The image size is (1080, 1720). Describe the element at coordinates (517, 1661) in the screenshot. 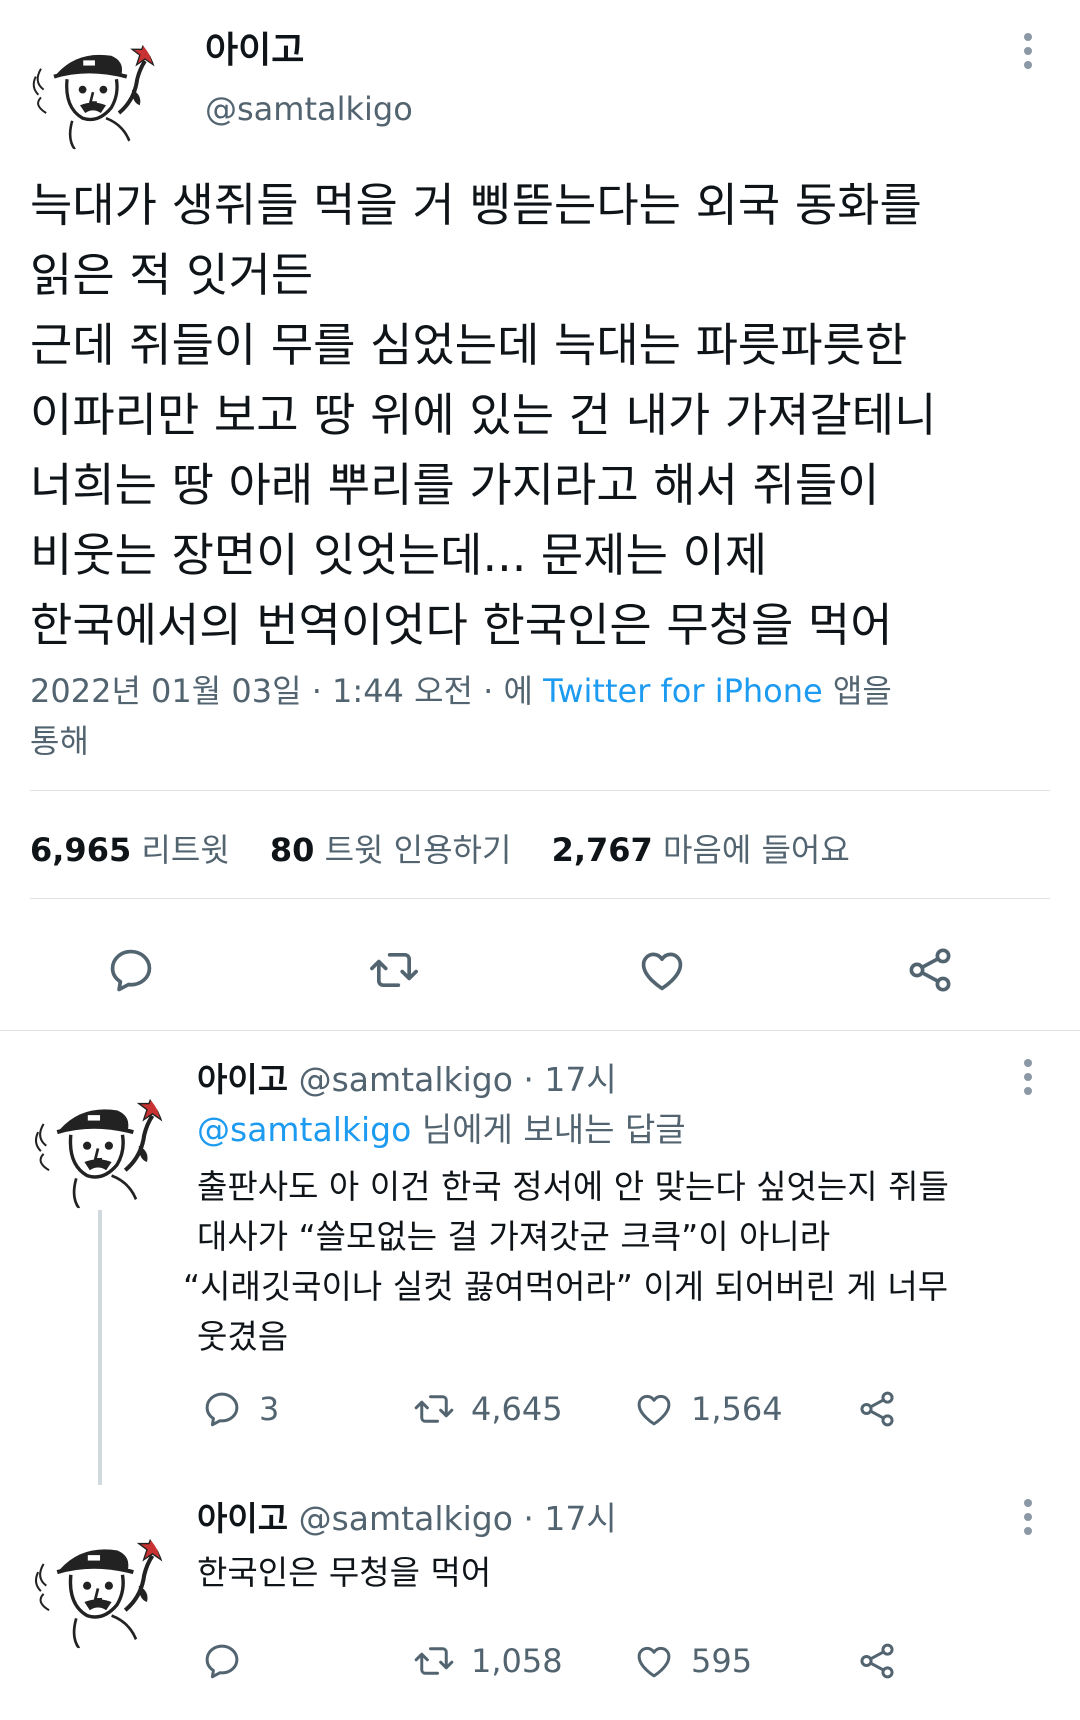

I see `retweet-count: 1,058` at that location.